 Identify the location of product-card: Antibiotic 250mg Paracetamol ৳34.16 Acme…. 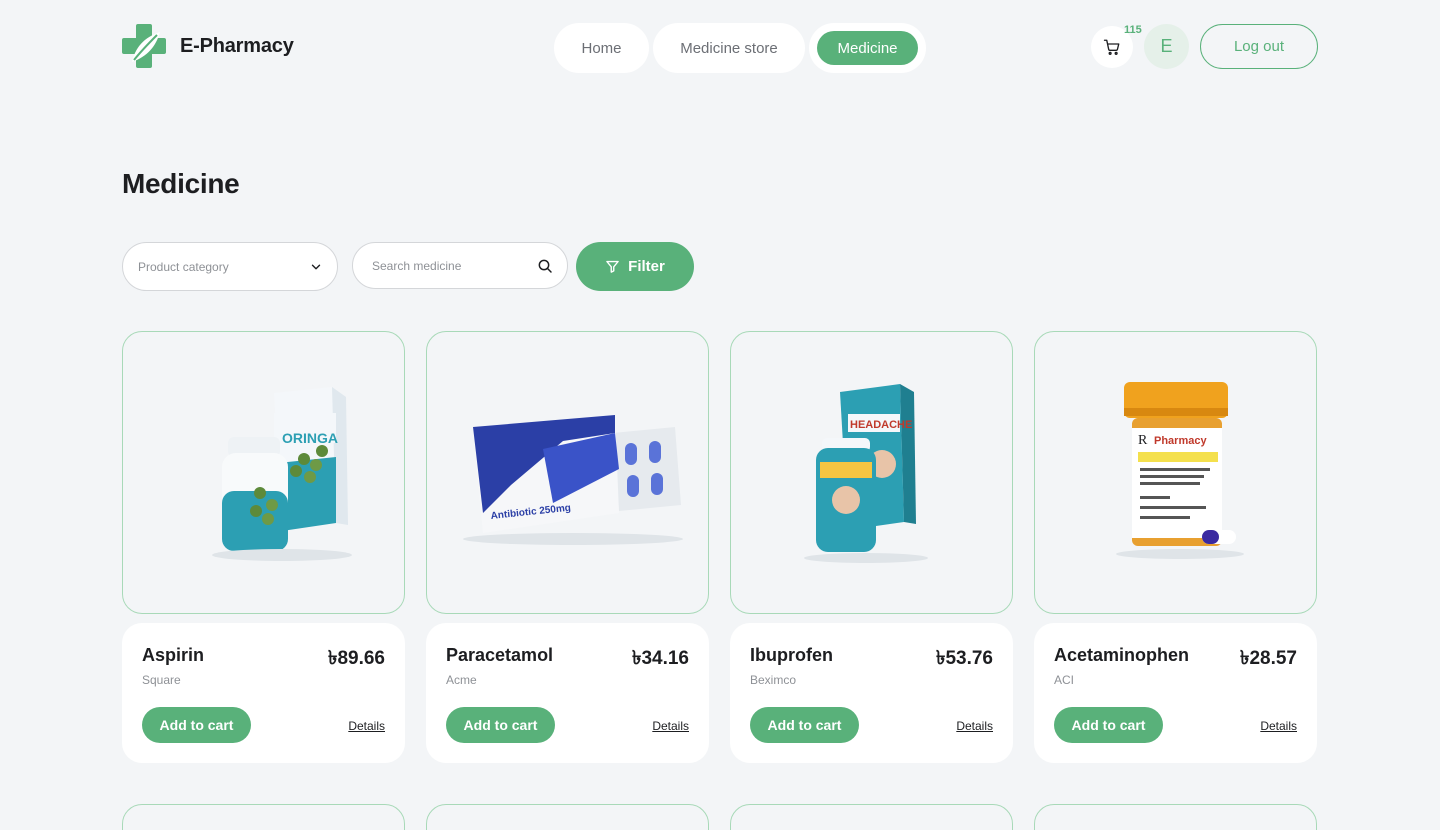
(567, 547).